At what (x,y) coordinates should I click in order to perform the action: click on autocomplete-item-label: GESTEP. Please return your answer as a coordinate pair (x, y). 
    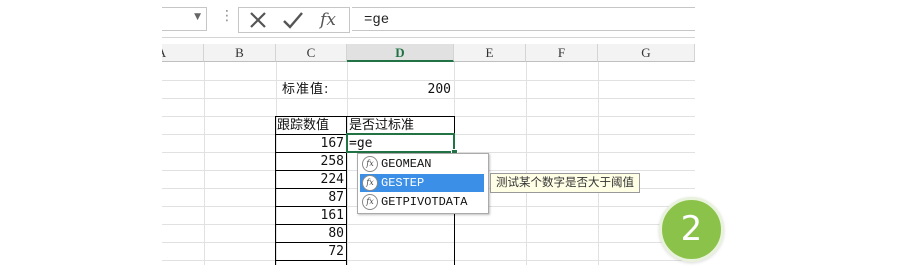
    Looking at the image, I should click on (403, 183).